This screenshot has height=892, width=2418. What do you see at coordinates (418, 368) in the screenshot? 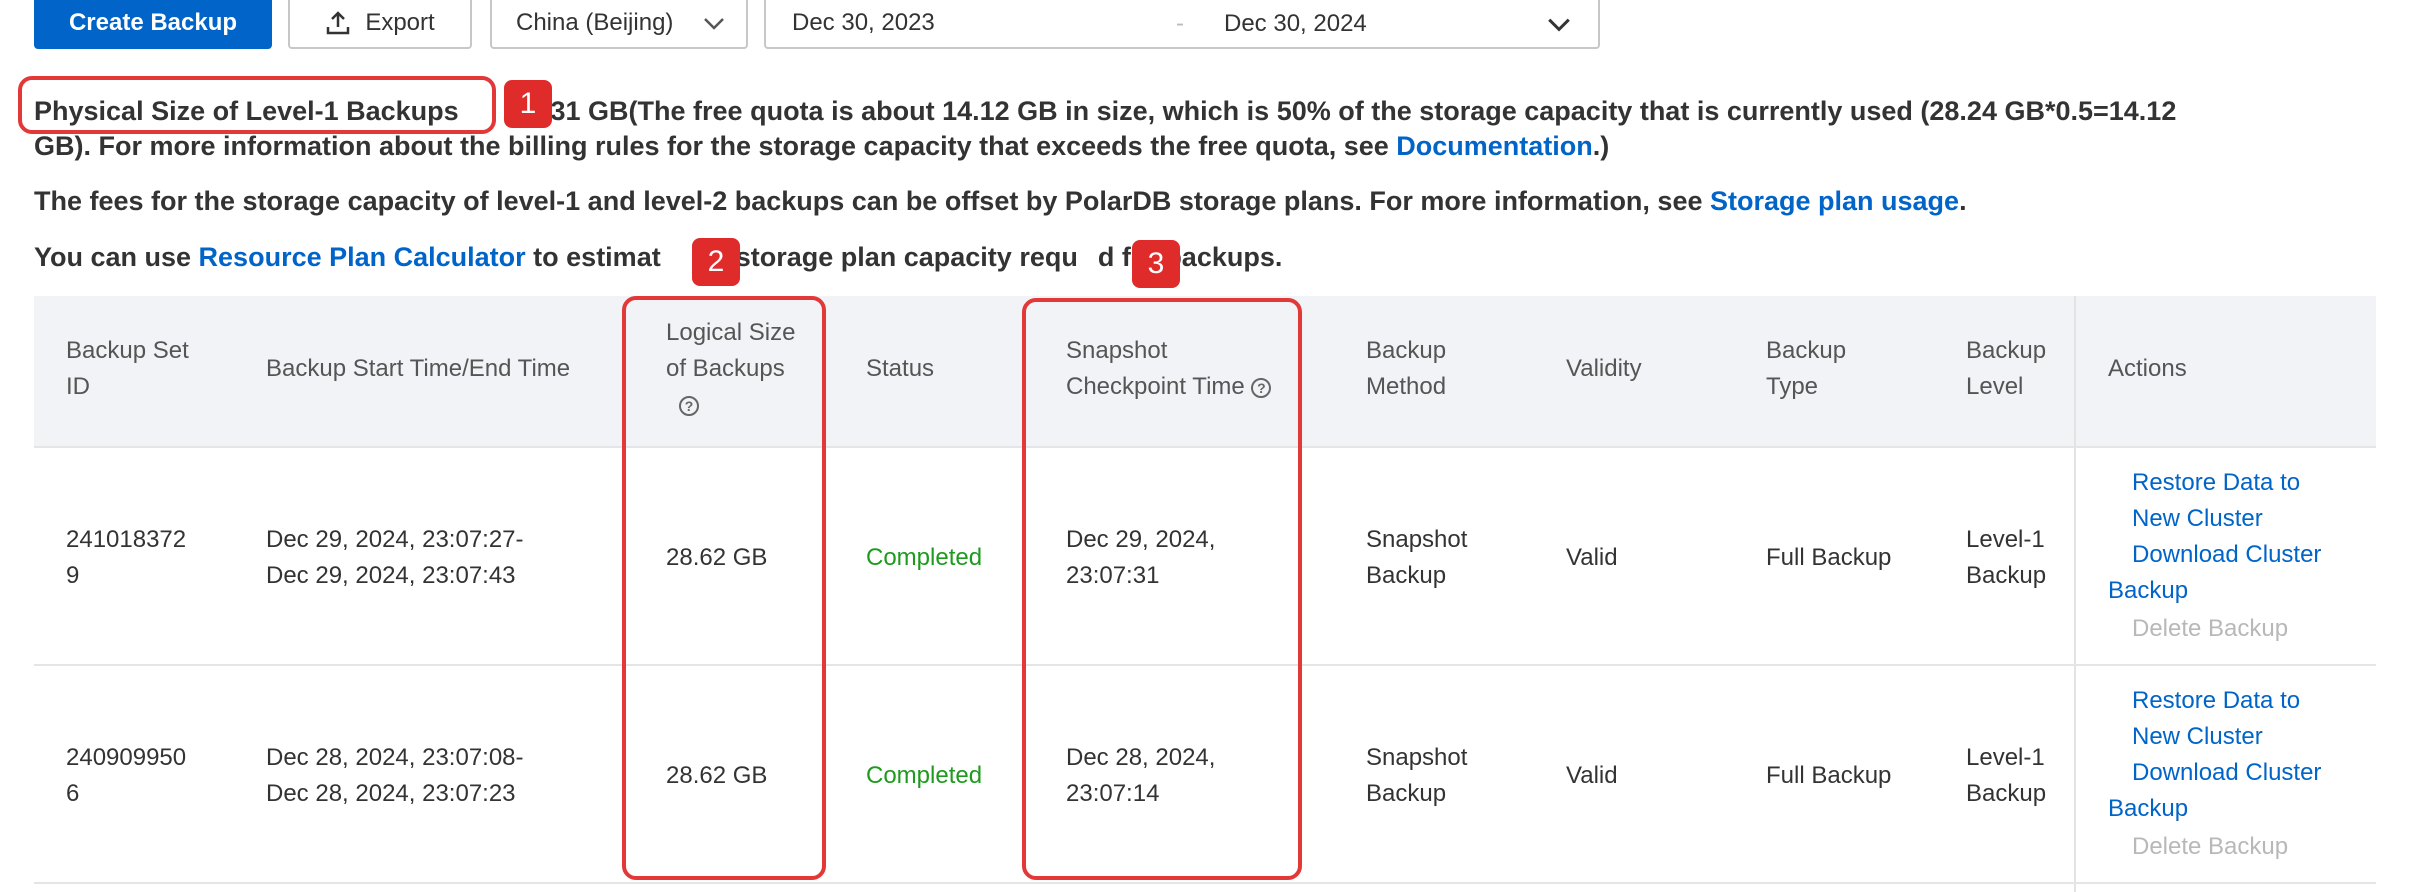
I see `header-backup-time: Backup Start Time/End Time` at bounding box center [418, 368].